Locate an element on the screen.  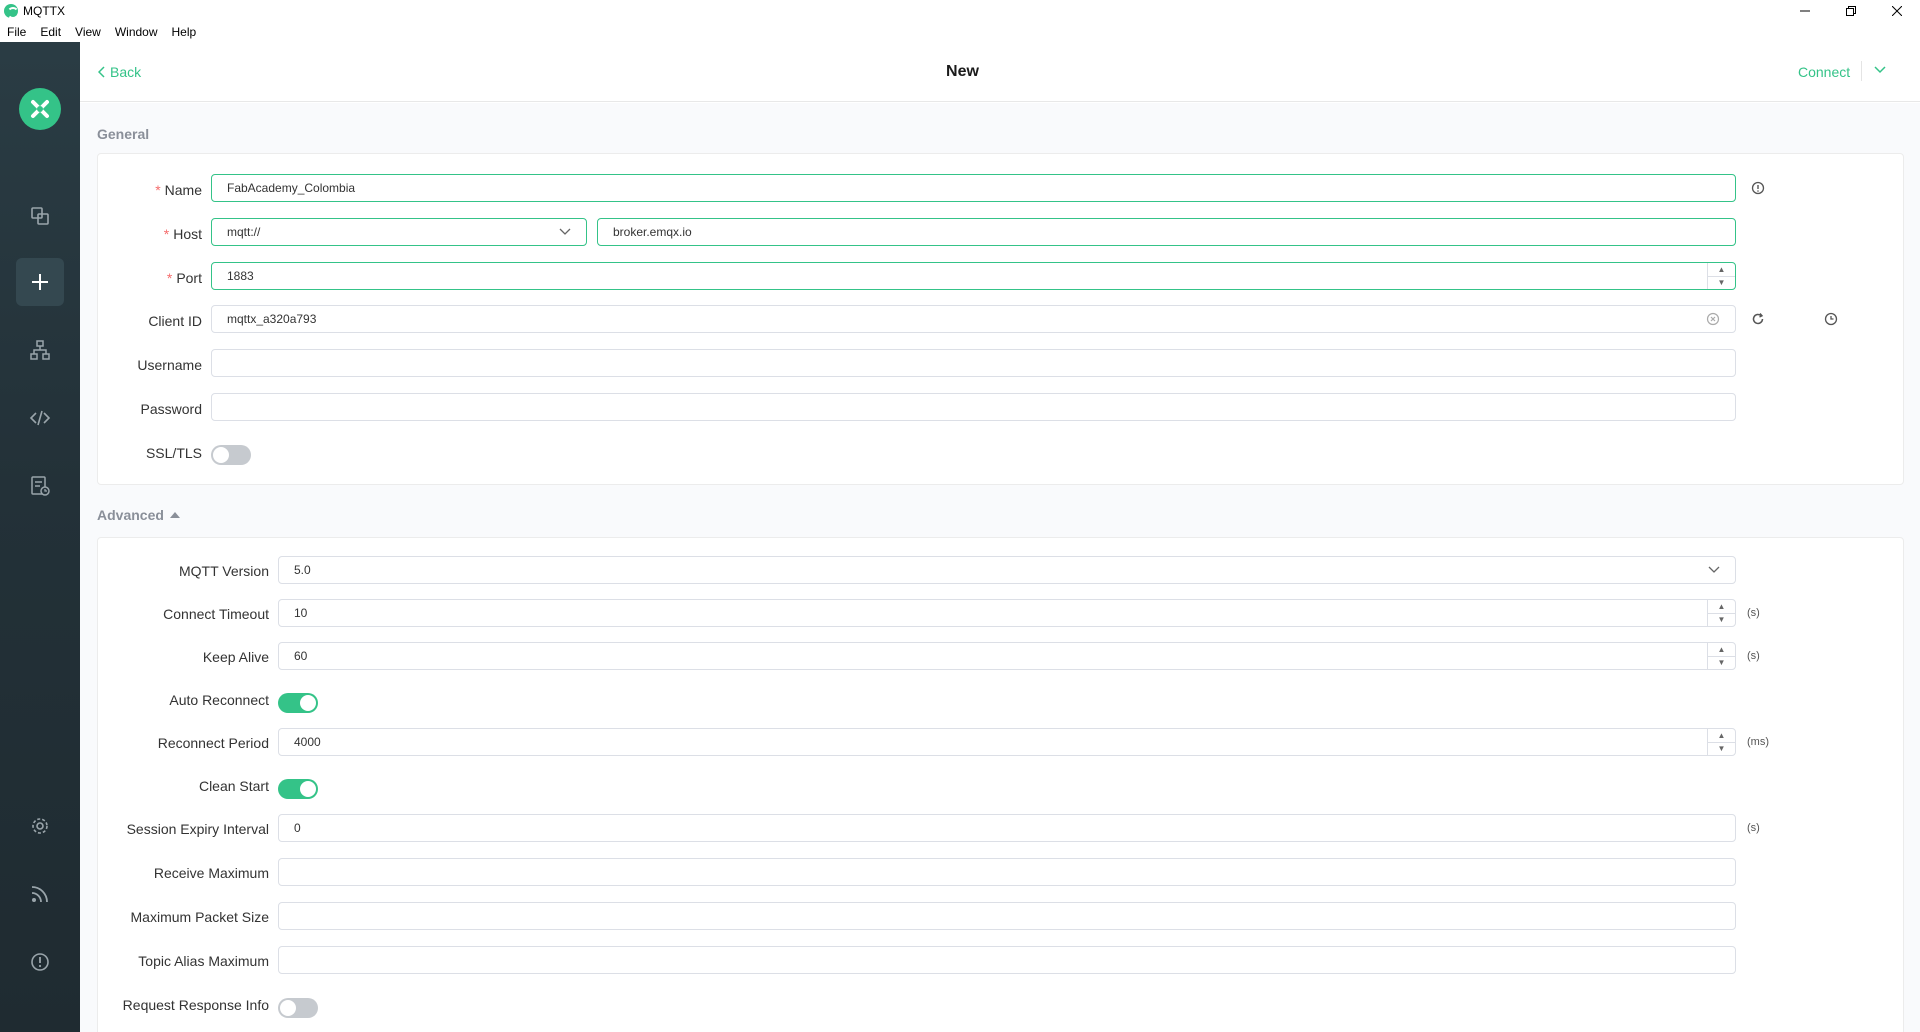
name-input: FabAcademy_Colombia is located at coordinates (973, 188).